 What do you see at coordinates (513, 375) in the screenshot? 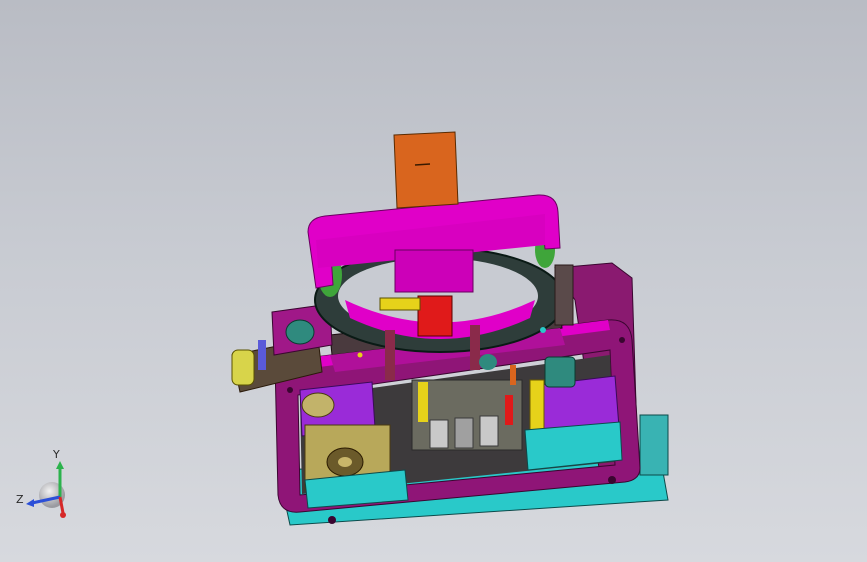
I see `orange-lever` at bounding box center [513, 375].